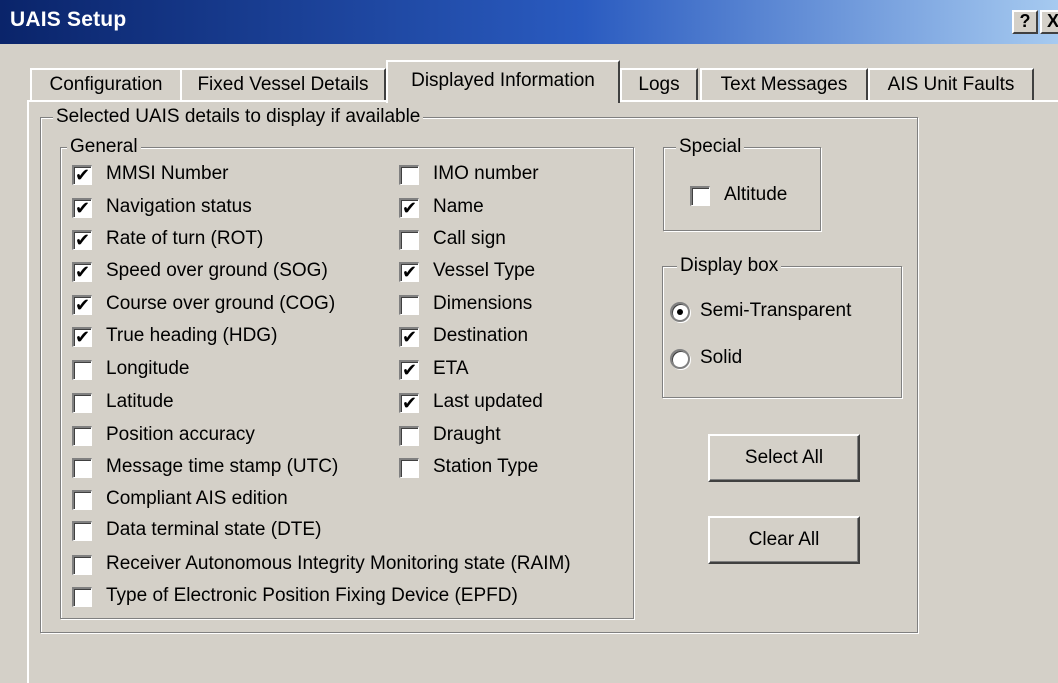  I want to click on checkbox-label: Compliant AIS edition, so click(197, 498).